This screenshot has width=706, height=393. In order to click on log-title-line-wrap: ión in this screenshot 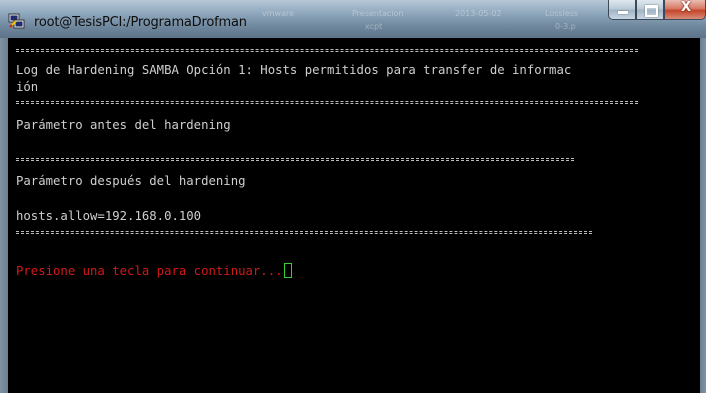, I will do `click(27, 87)`.